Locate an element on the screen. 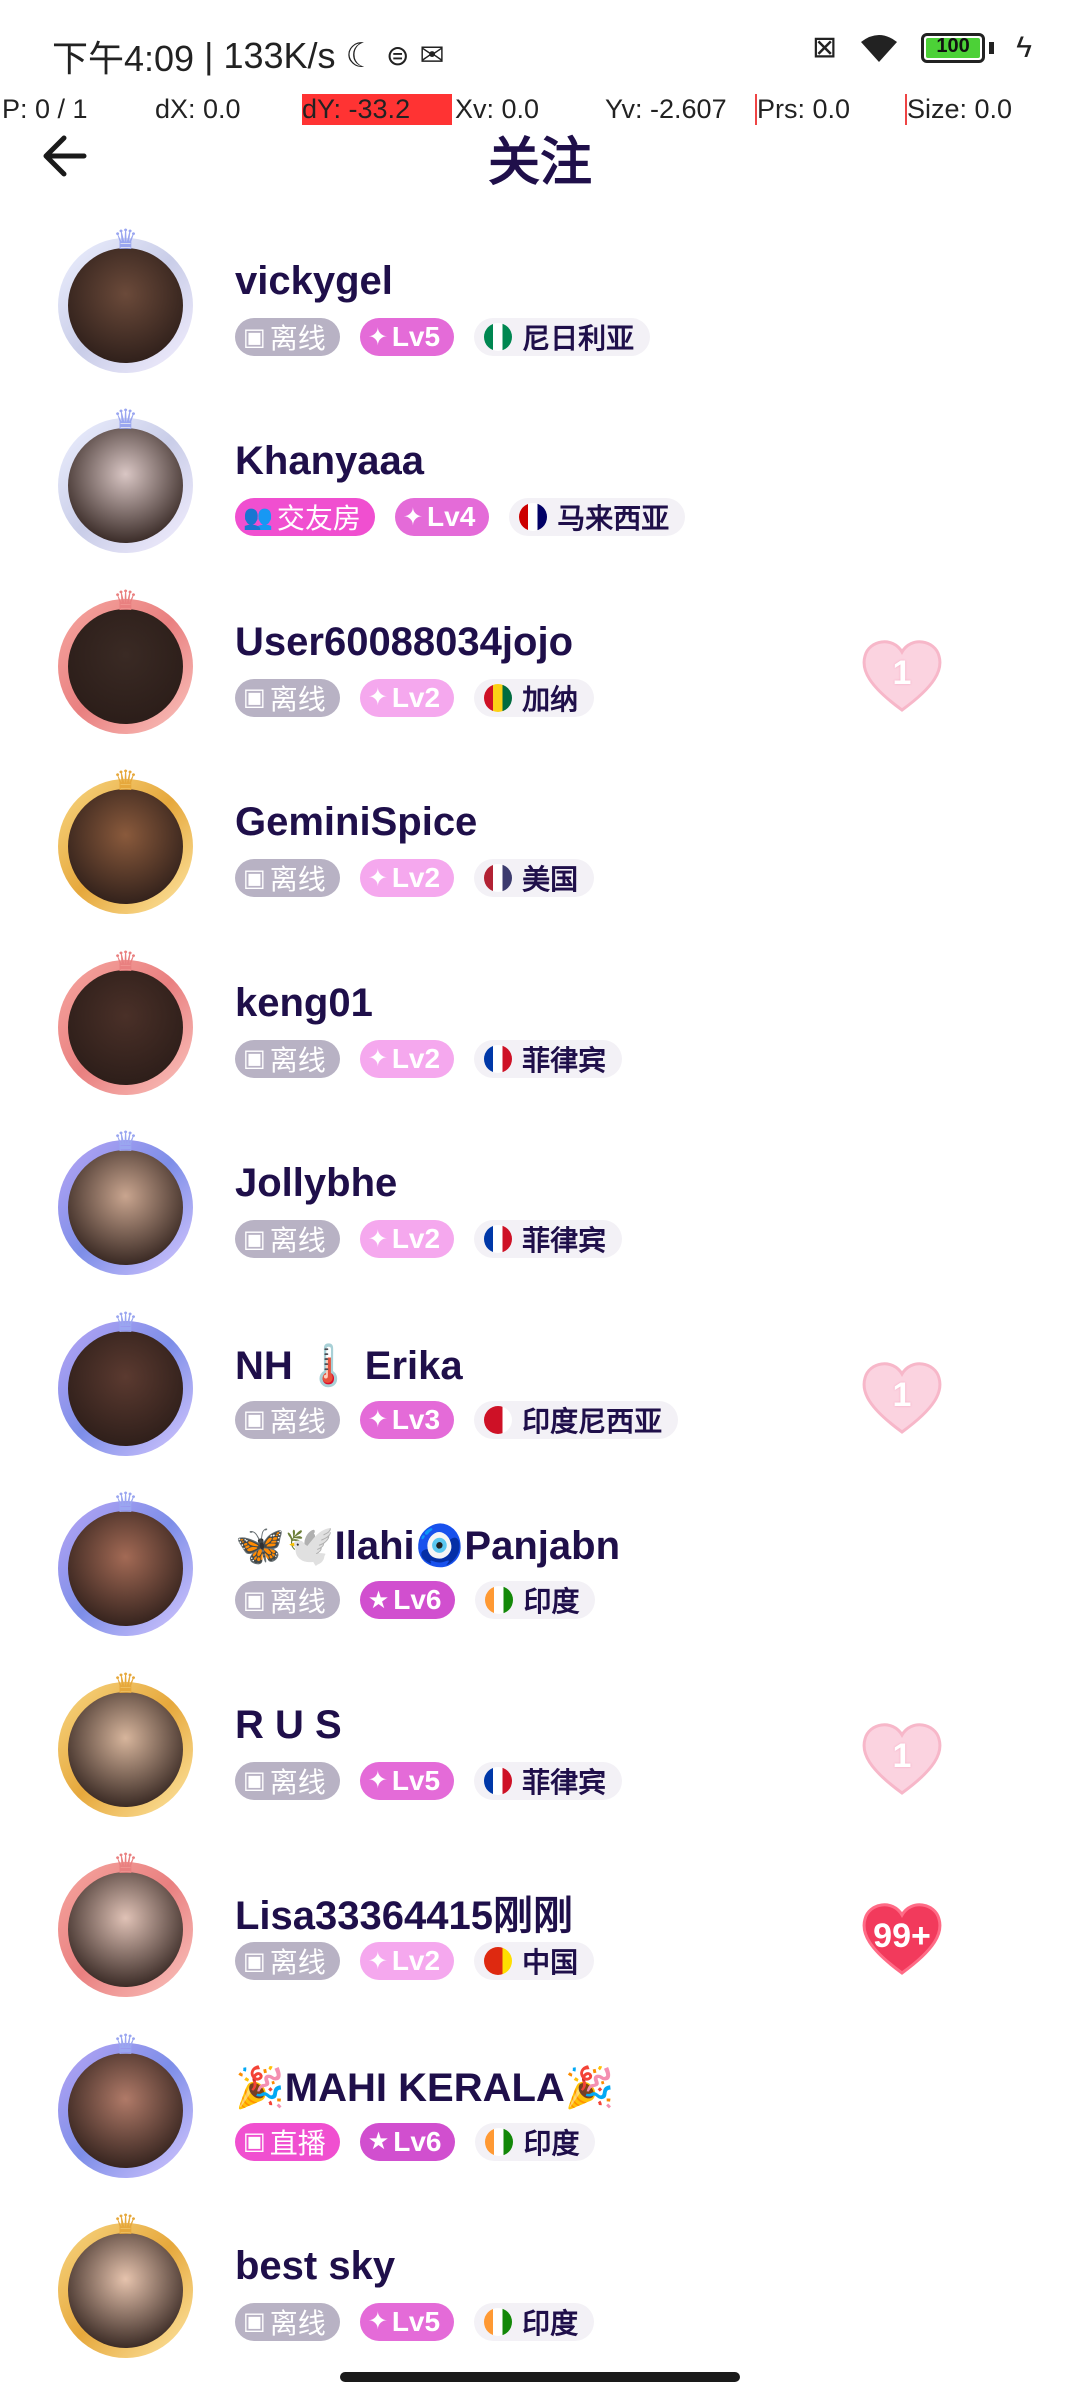  list-item: ♛ 🎉MAHI KERALA🎉 ▣ 直播 ★ Lv6 印度 is located at coordinates (540, 2122).